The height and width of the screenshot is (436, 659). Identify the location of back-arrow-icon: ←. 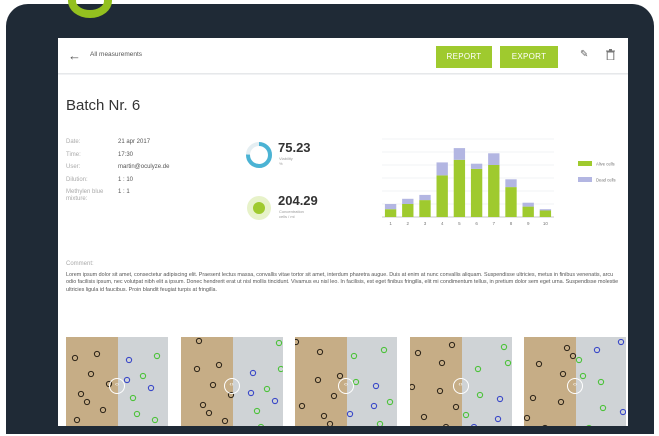
(74, 55).